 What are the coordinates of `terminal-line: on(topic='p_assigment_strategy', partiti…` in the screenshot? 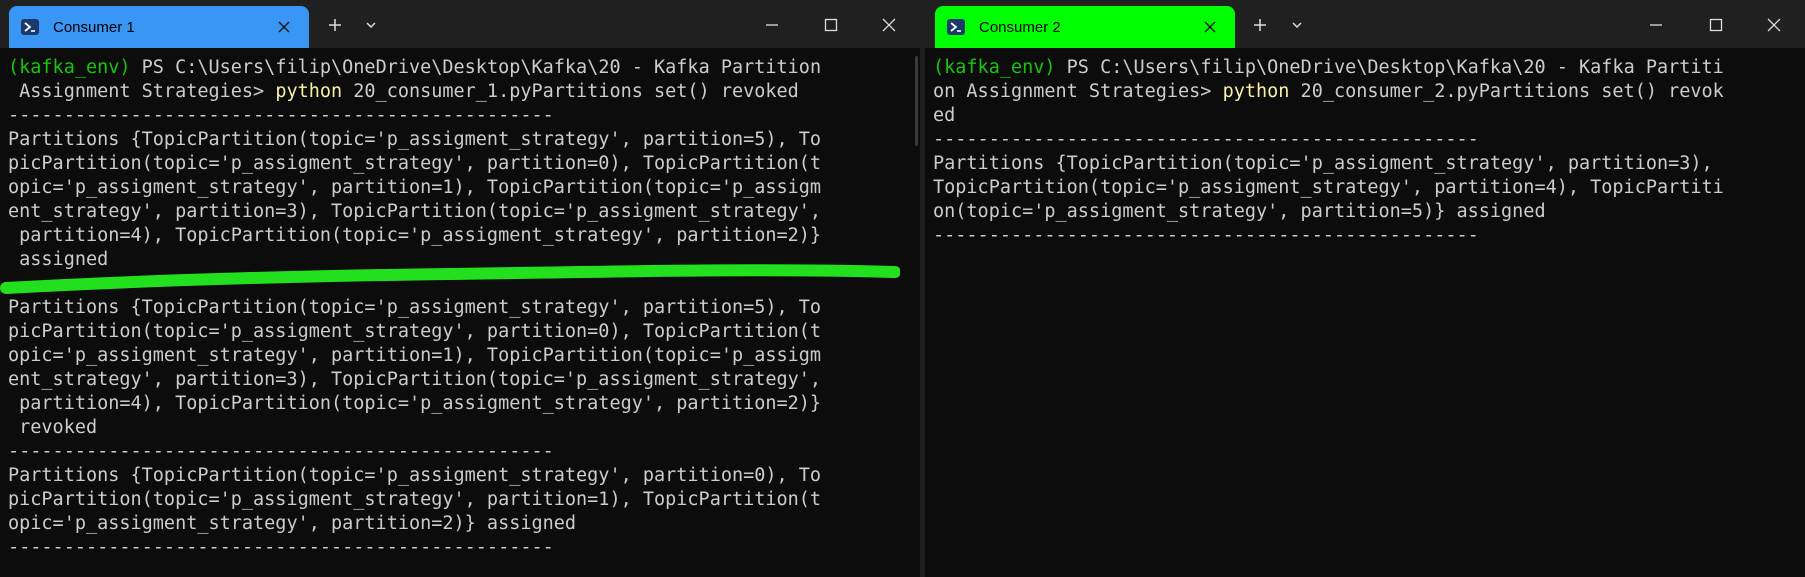 It's located at (1369, 212).